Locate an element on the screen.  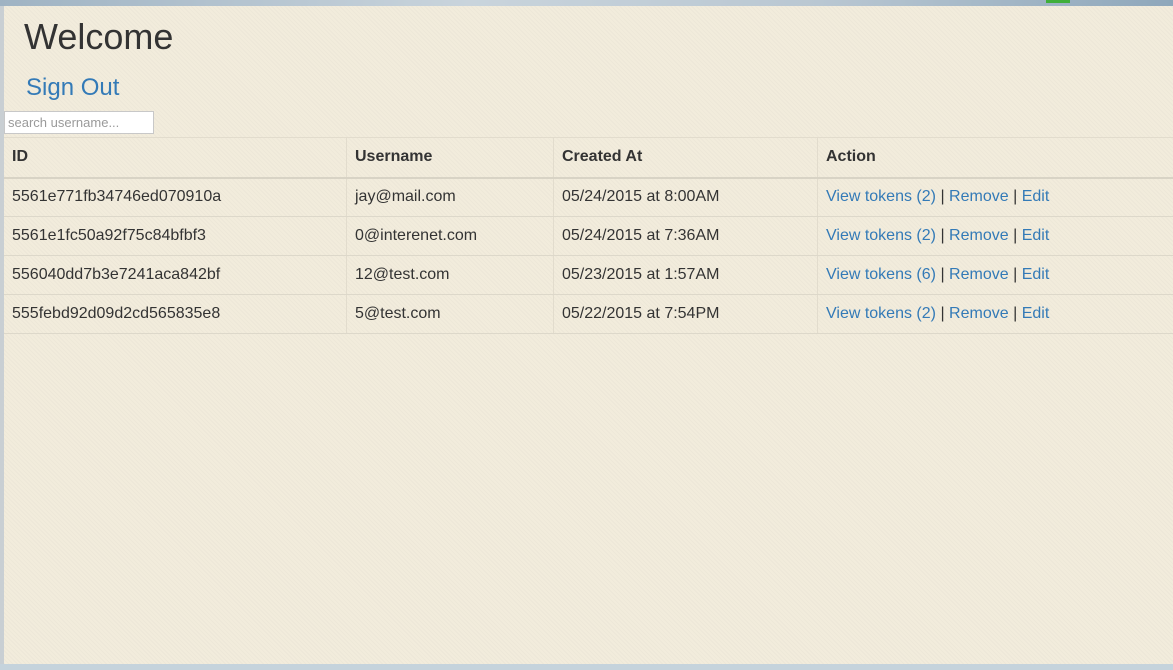
cell-username: 12@test.com is located at coordinates (450, 275).